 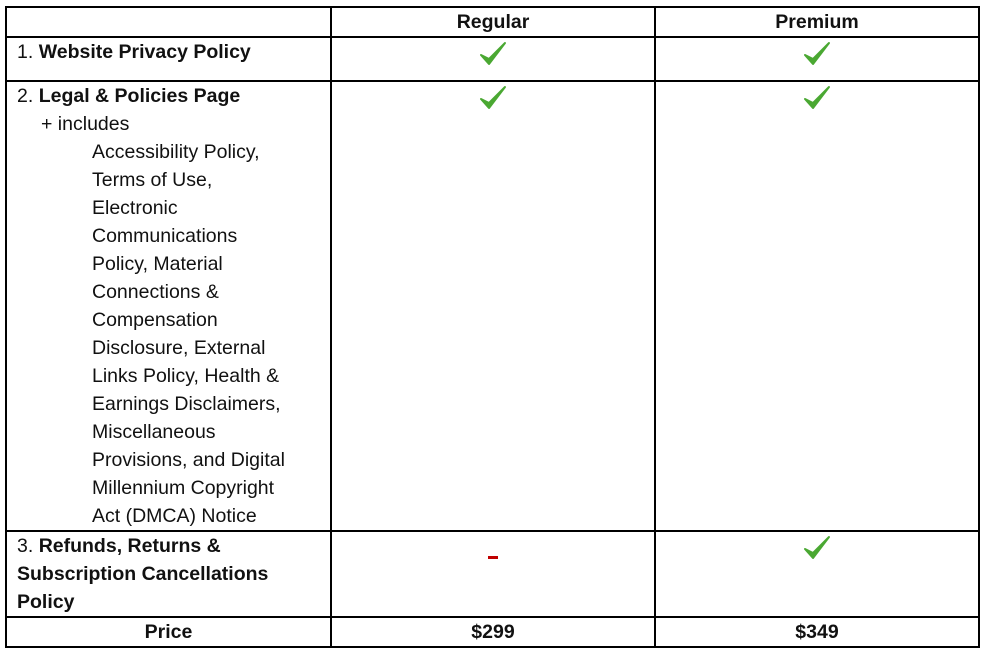 What do you see at coordinates (155, 320) in the screenshot?
I see `included-policy-line: Compensation` at bounding box center [155, 320].